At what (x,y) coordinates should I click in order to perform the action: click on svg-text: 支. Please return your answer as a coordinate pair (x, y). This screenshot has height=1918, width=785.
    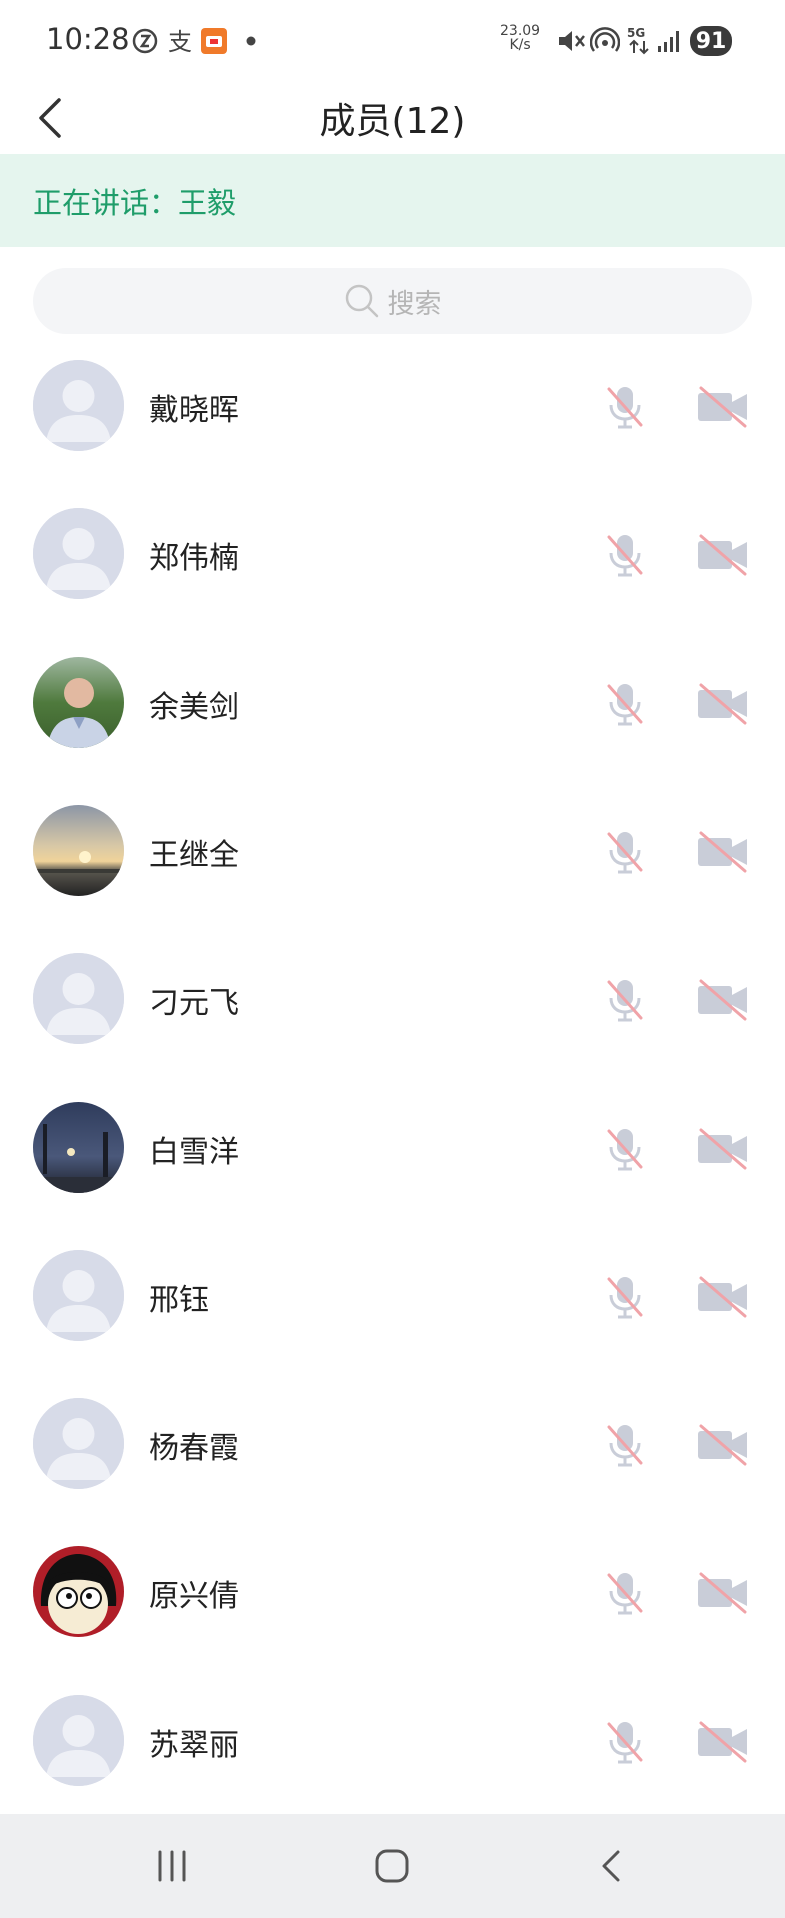
    Looking at the image, I should click on (180, 41).